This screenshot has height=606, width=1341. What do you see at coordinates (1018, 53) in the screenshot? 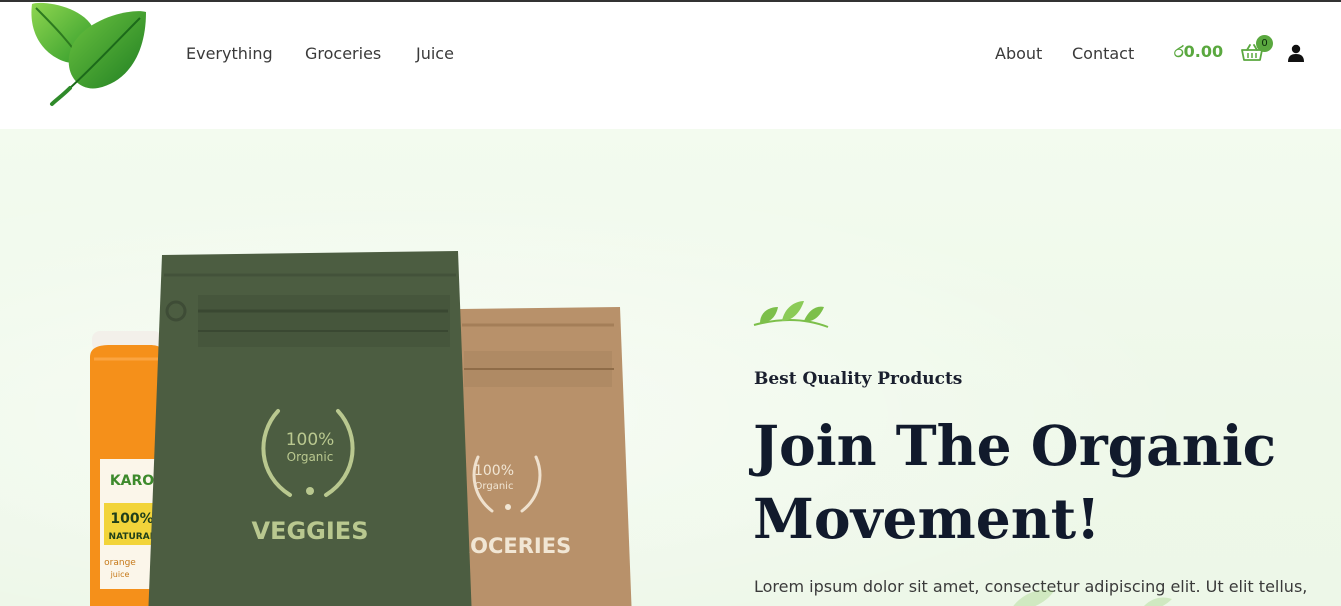
I see `nav-about: About` at bounding box center [1018, 53].